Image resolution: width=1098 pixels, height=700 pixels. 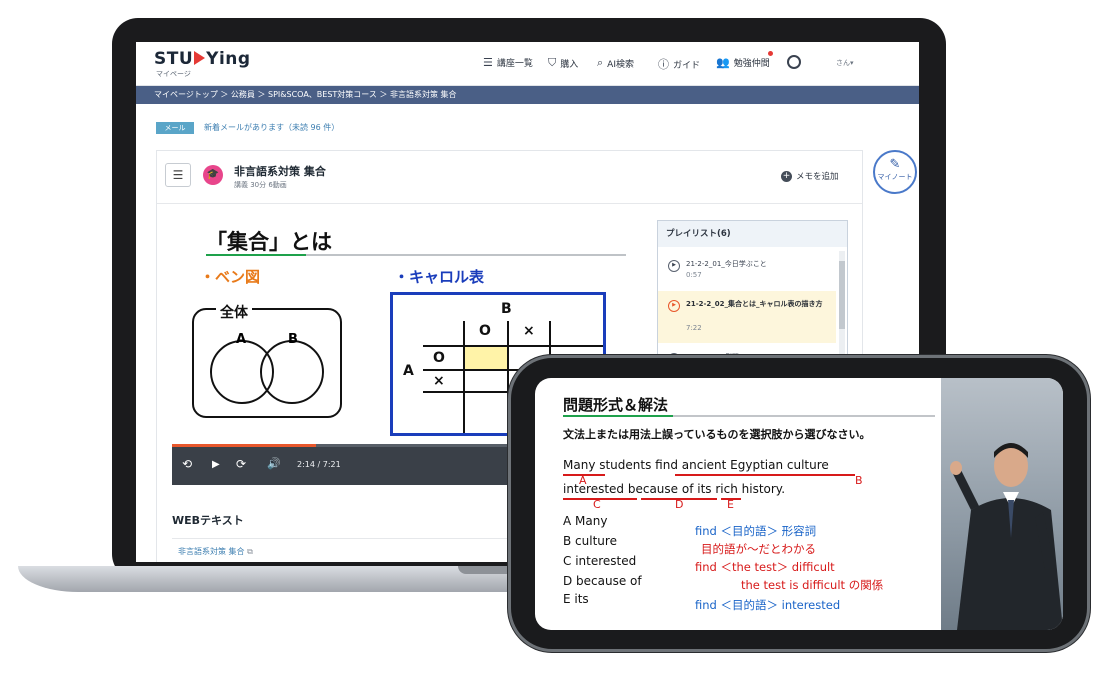 What do you see at coordinates (618, 416) in the screenshot?
I see `title-underline-accent` at bounding box center [618, 416].